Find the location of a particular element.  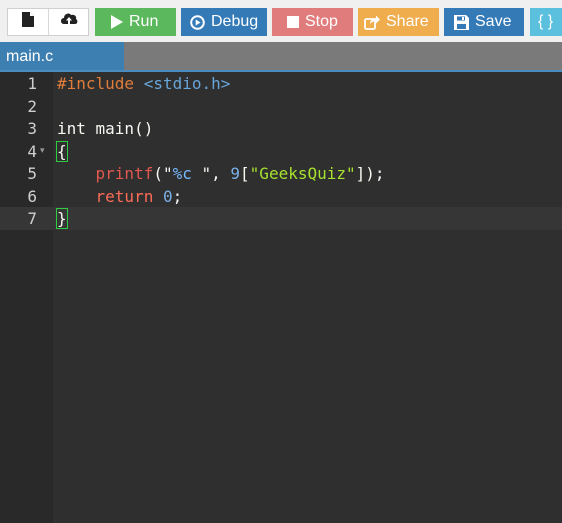

save-button: Save is located at coordinates (484, 22).